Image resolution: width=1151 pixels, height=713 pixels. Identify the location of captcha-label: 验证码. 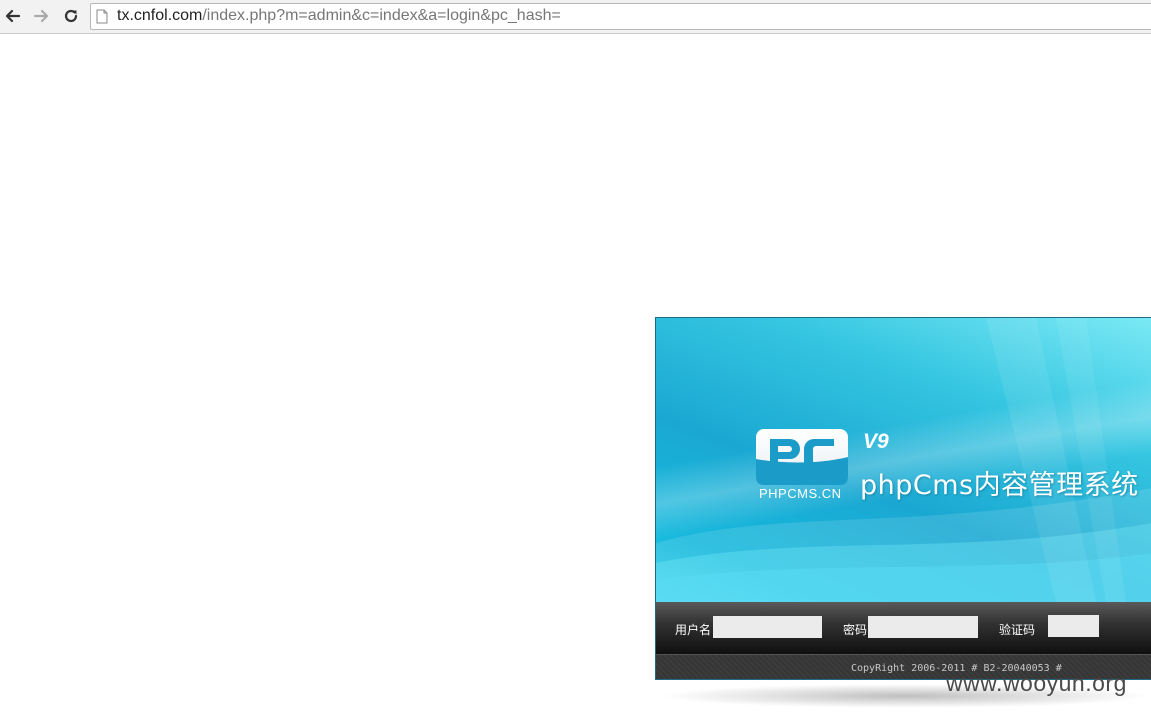
(1017, 630).